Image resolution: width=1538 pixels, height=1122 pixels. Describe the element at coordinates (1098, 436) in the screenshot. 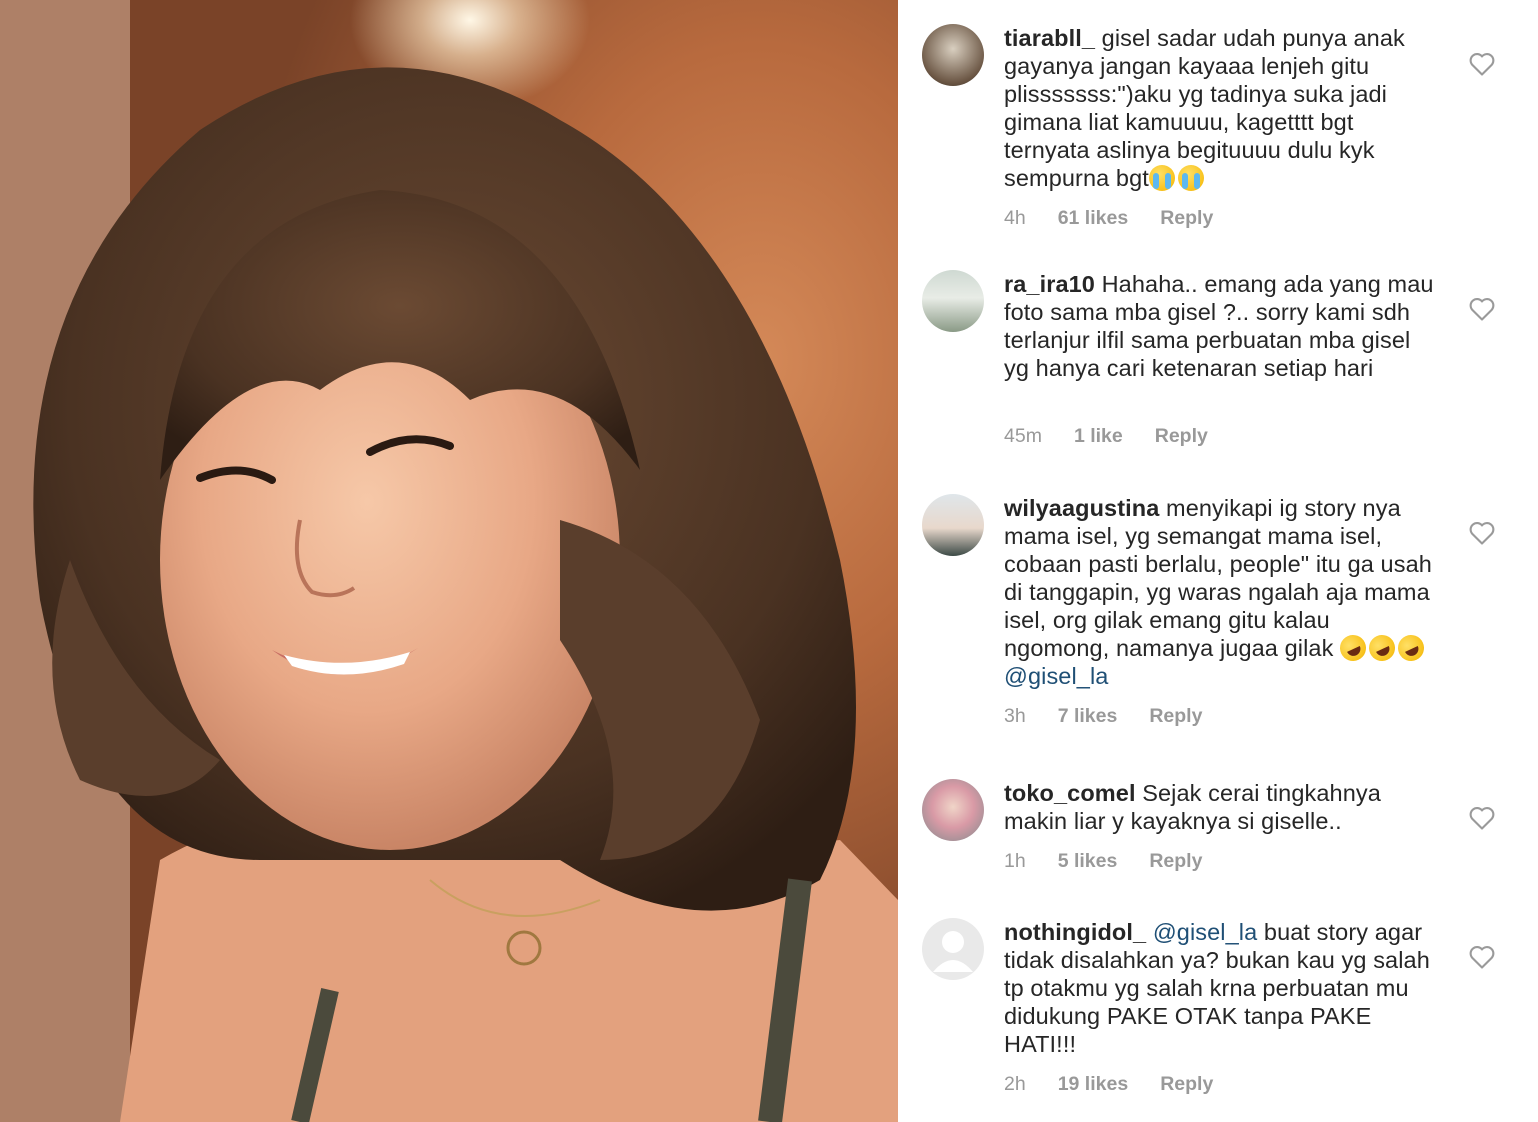

I see `comment-likes: 1 like` at that location.